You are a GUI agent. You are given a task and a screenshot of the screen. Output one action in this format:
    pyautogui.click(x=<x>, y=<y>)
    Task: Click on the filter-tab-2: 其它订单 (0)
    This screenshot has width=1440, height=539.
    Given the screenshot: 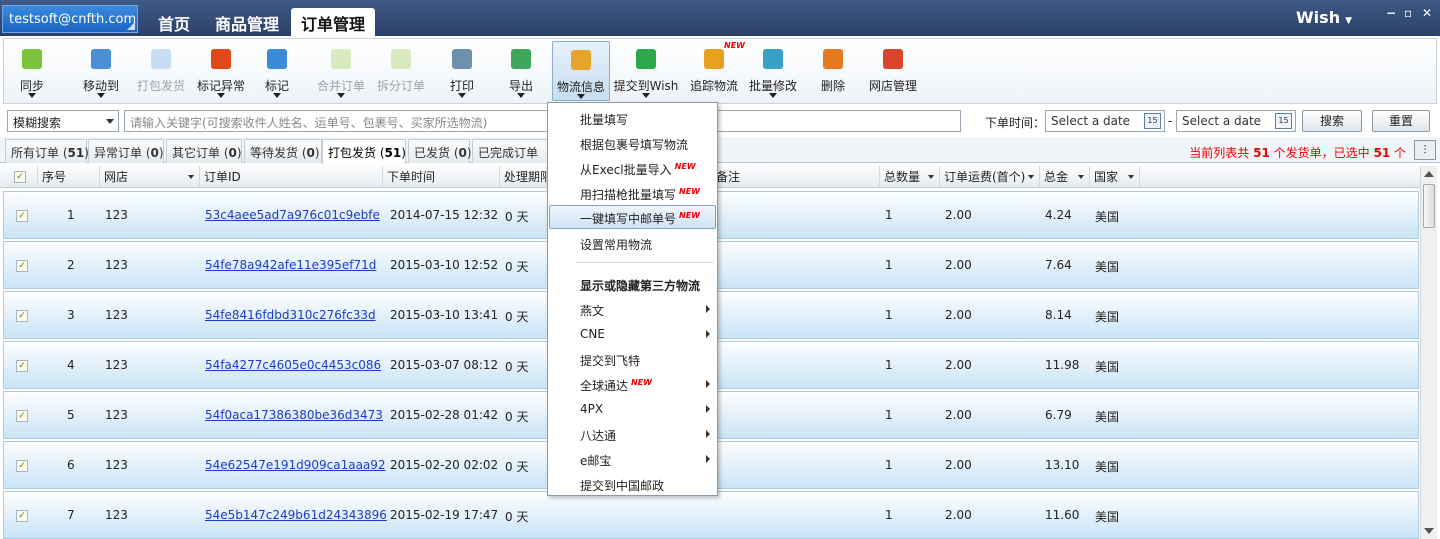 What is the action you would take?
    pyautogui.click(x=204, y=151)
    